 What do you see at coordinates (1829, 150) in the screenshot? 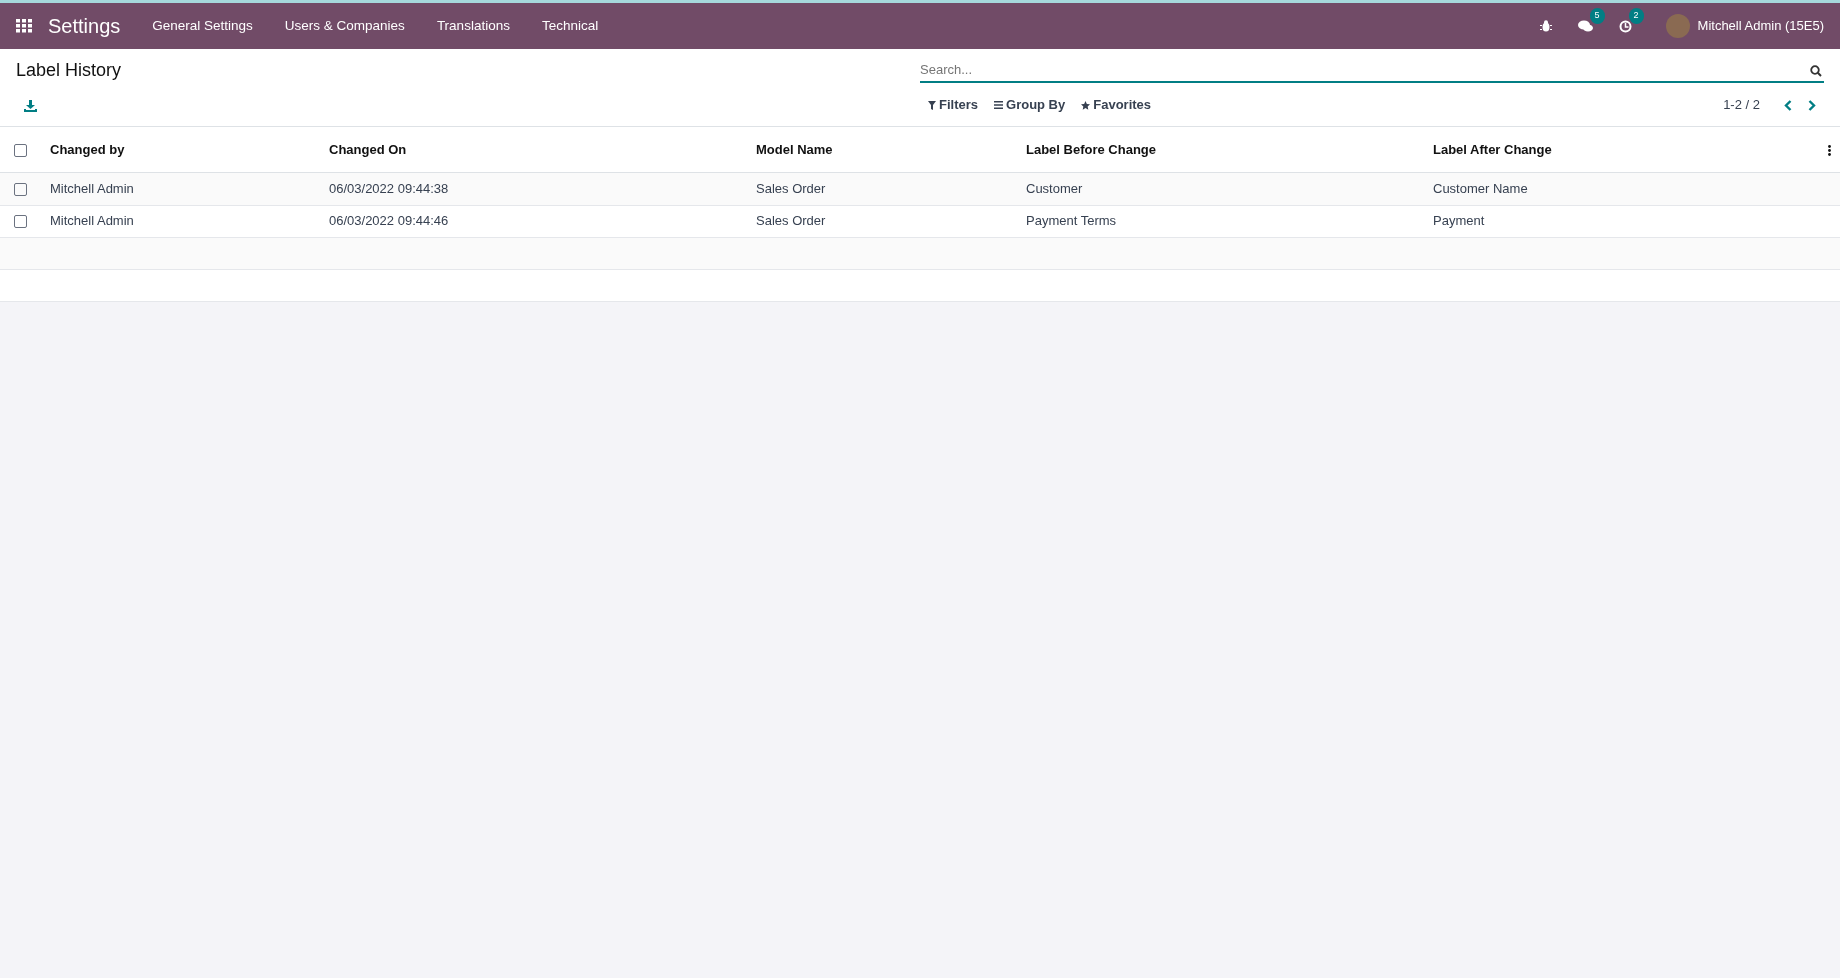
I see `more-options-icon` at bounding box center [1829, 150].